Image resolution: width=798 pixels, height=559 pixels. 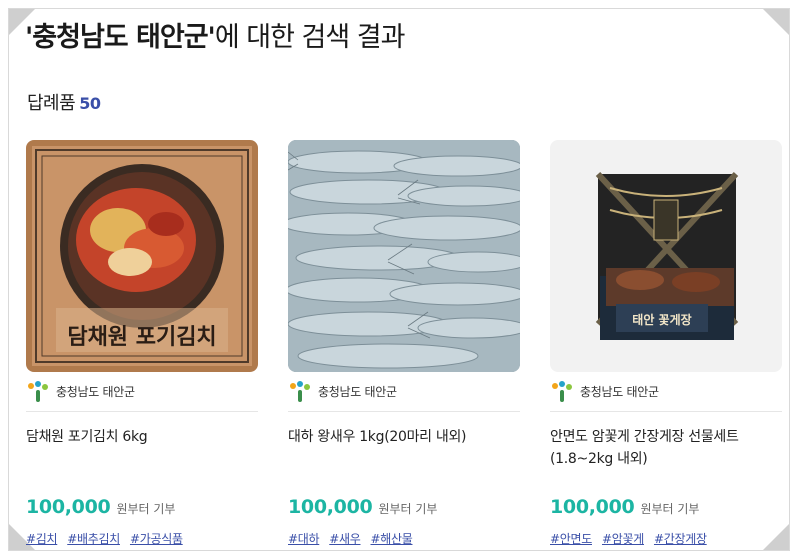 I want to click on tag-list: #안면도 #암꽃게 #간장게장, so click(x=666, y=538).